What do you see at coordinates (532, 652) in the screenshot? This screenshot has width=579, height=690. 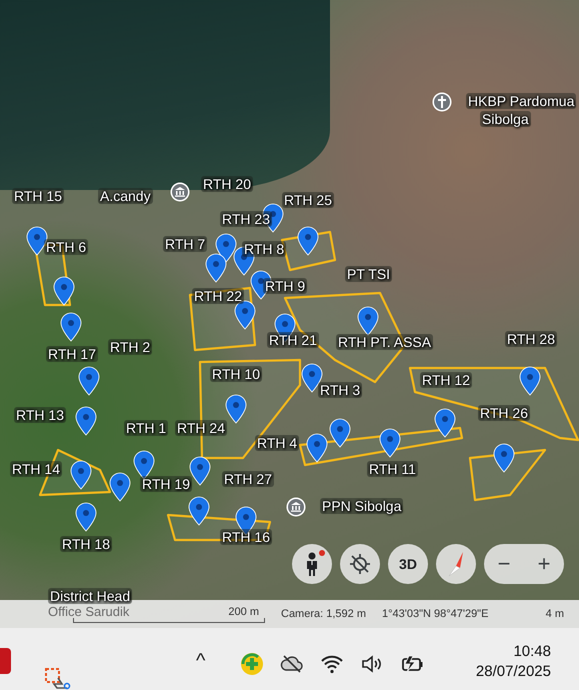 I see `clock-time: 10:48` at bounding box center [532, 652].